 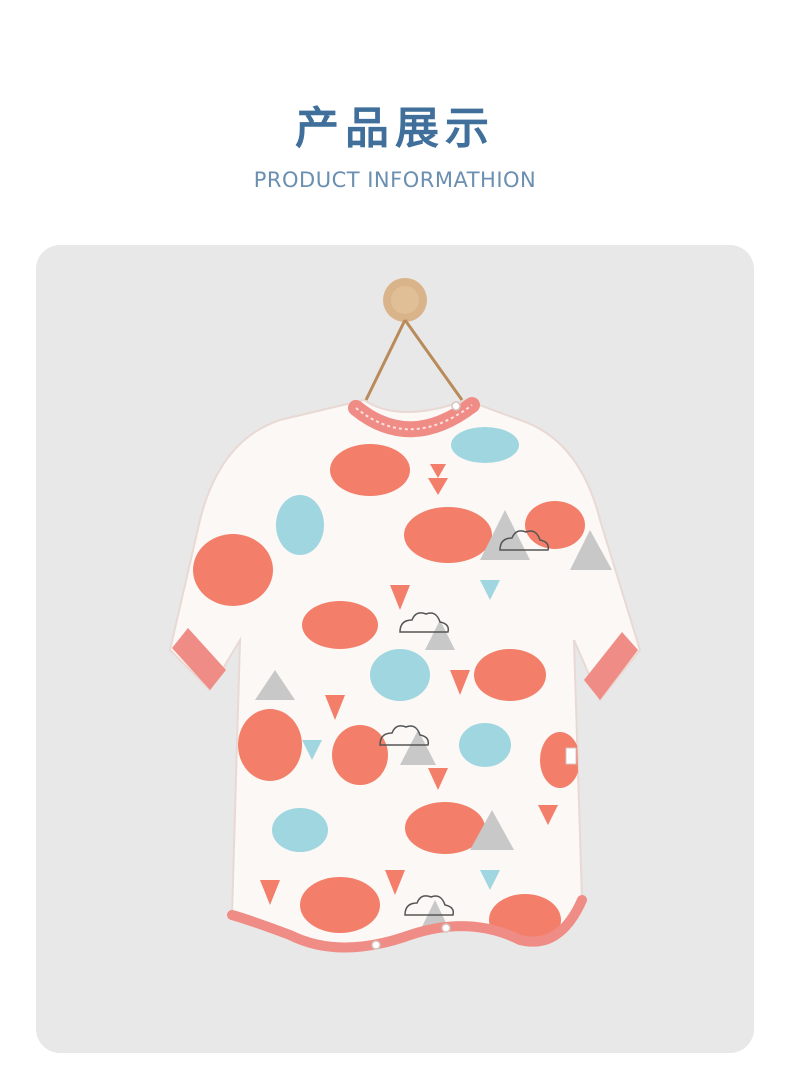 I want to click on page-title: 产品展示, so click(x=395, y=128).